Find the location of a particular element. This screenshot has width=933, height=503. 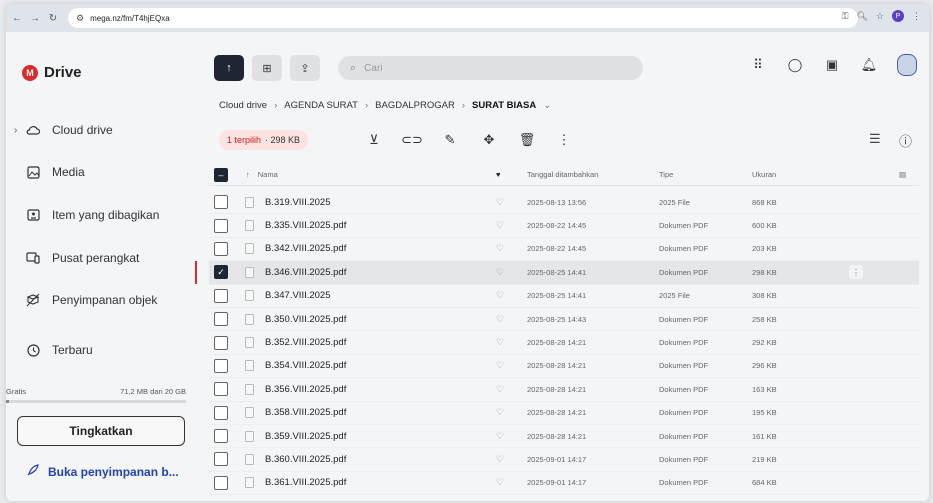

file-name: B.354.VIII.2025.pdf is located at coordinates (305, 365).